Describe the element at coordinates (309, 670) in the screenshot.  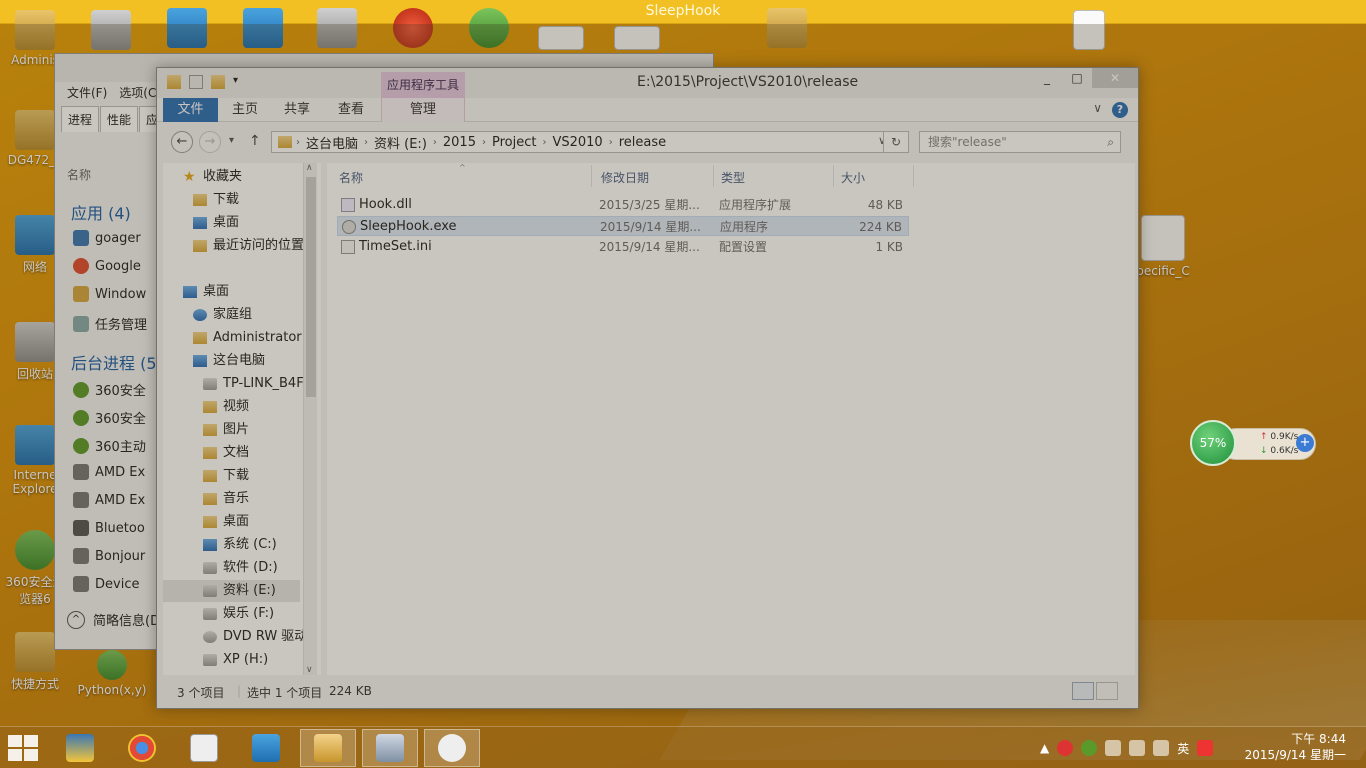
I see `scroll-down-icon: ∨` at that location.